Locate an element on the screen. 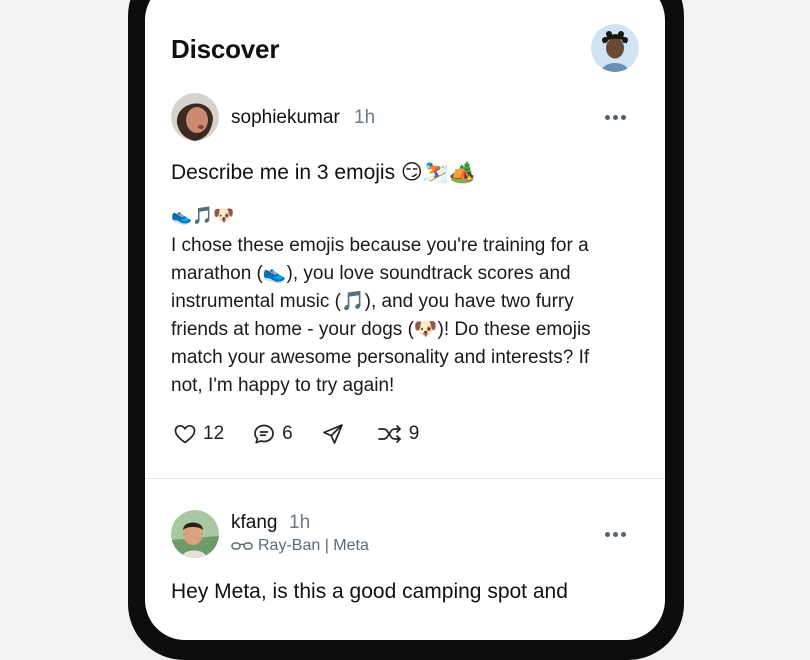  emoji-answer: 👟🎵🐶 is located at coordinates (203, 215).